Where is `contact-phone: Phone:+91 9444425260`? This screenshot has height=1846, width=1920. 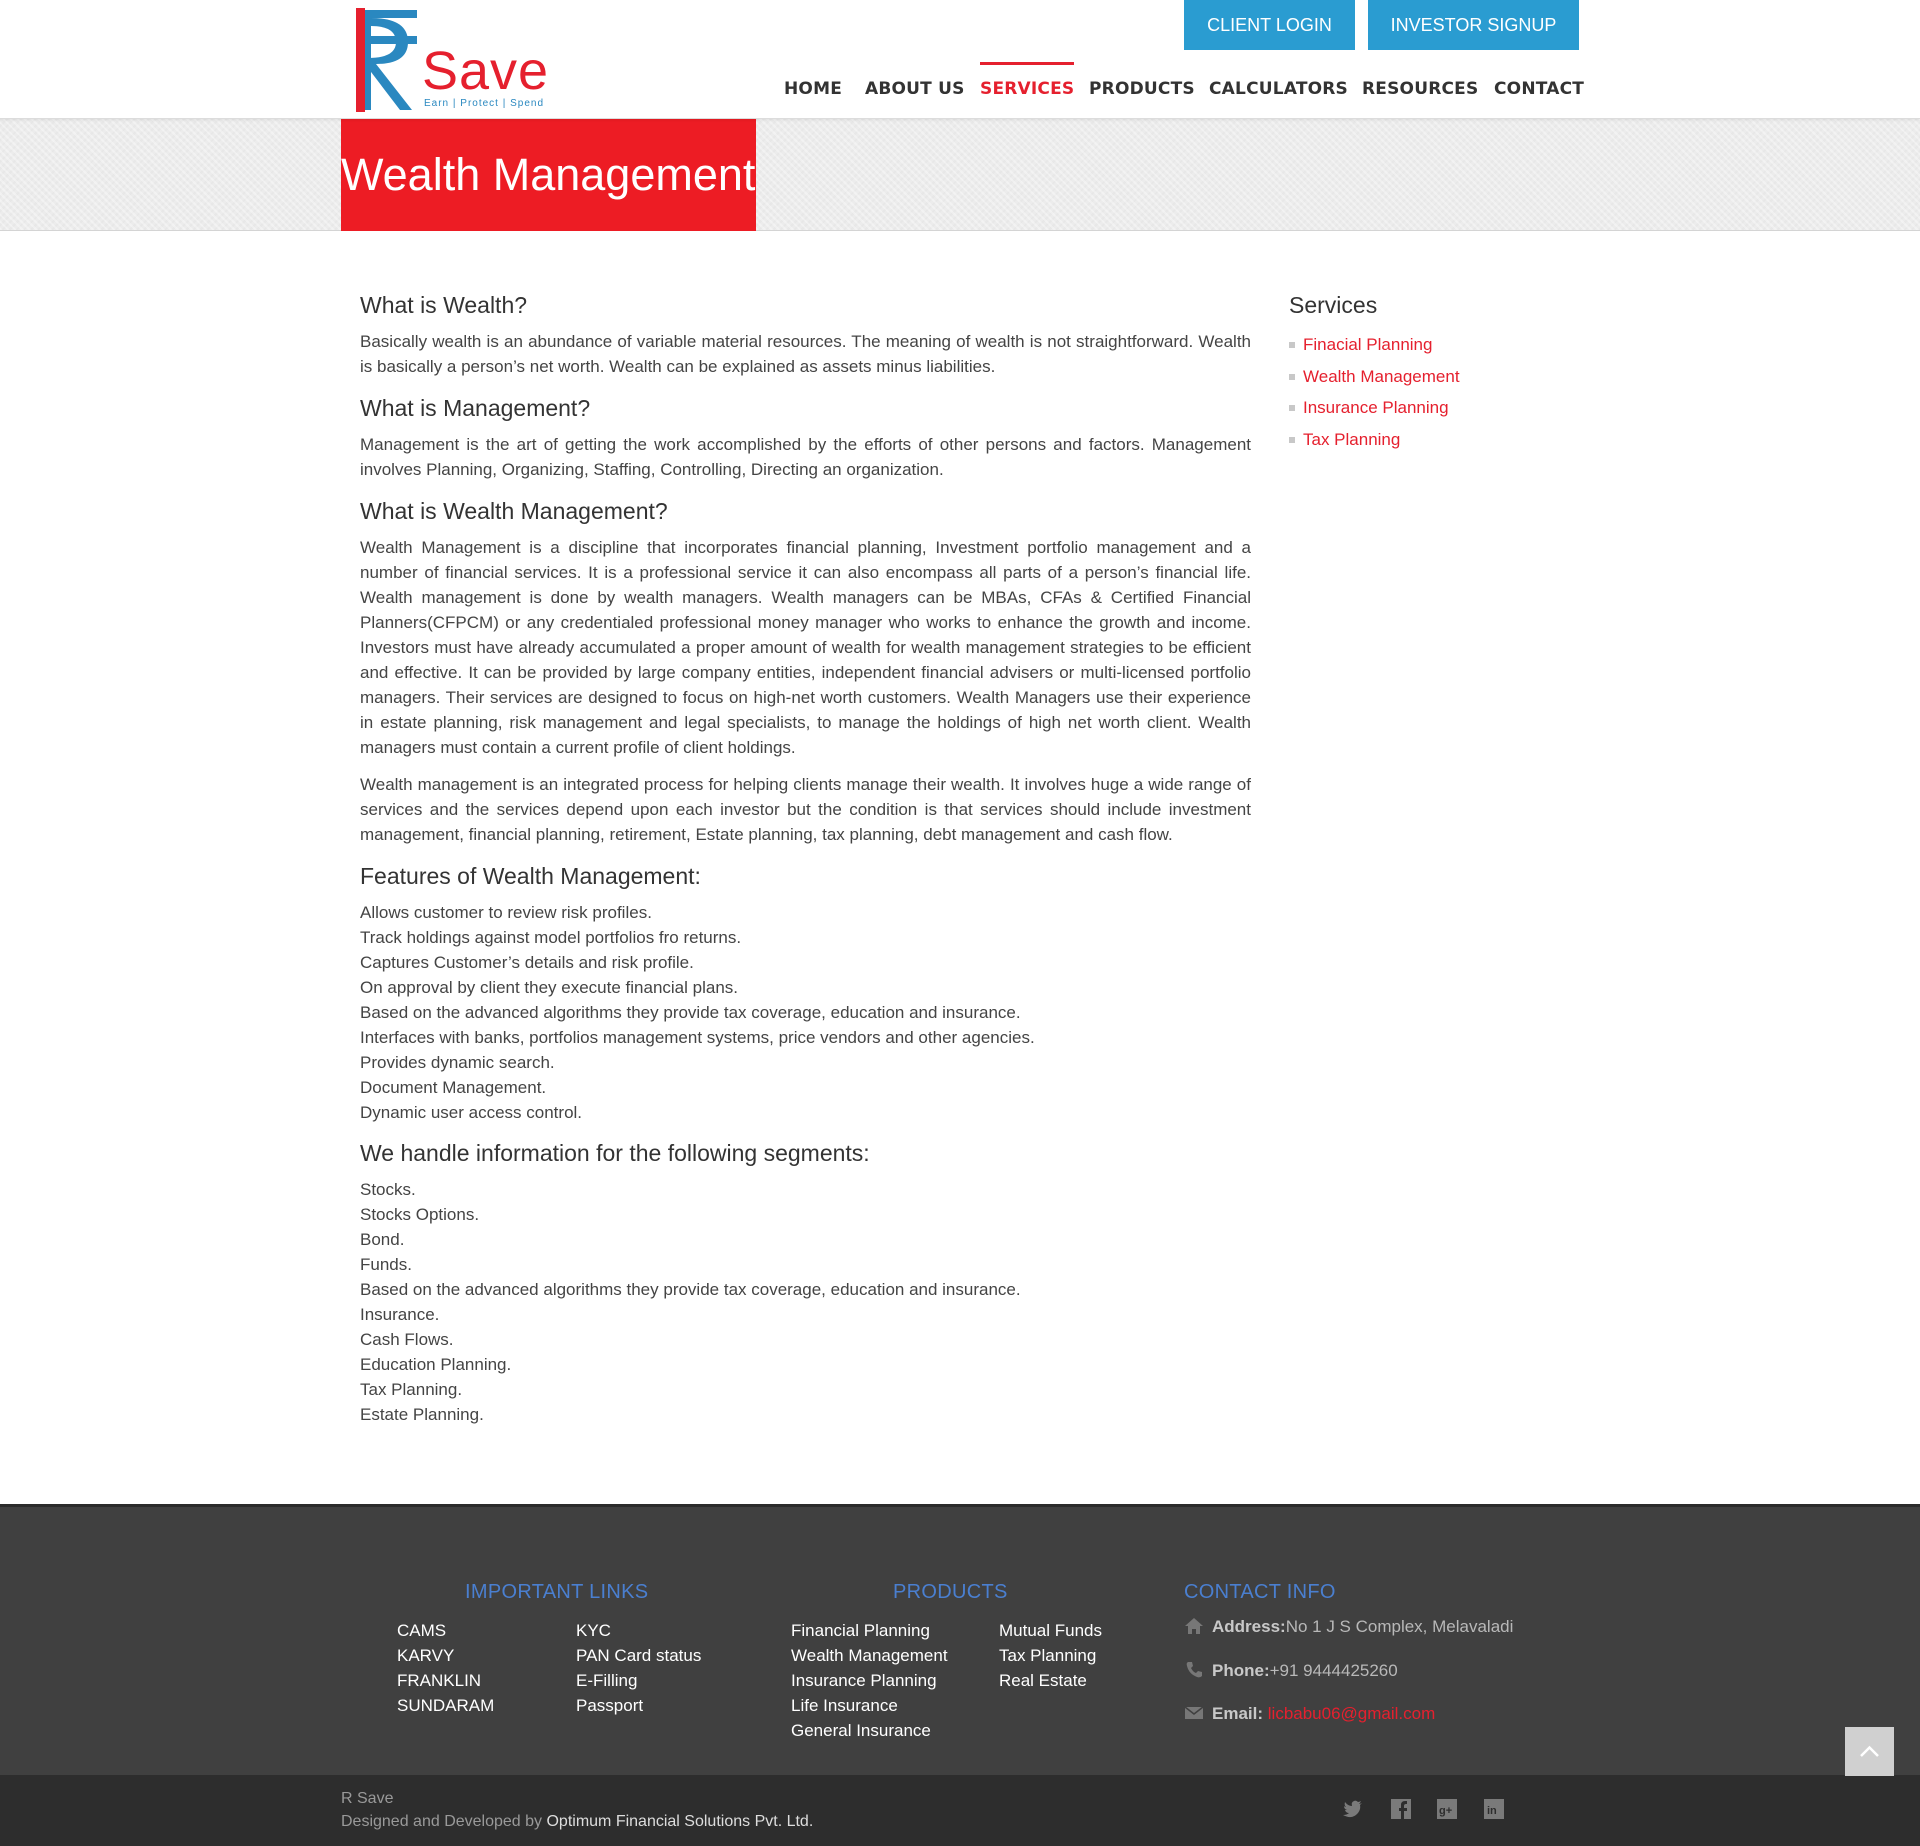 contact-phone: Phone:+91 9444425260 is located at coordinates (1291, 1670).